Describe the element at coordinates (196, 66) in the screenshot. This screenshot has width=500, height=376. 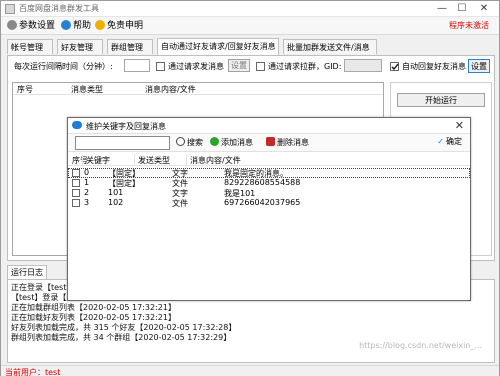
I see `send-msg-label: 通过请求发消息` at that location.